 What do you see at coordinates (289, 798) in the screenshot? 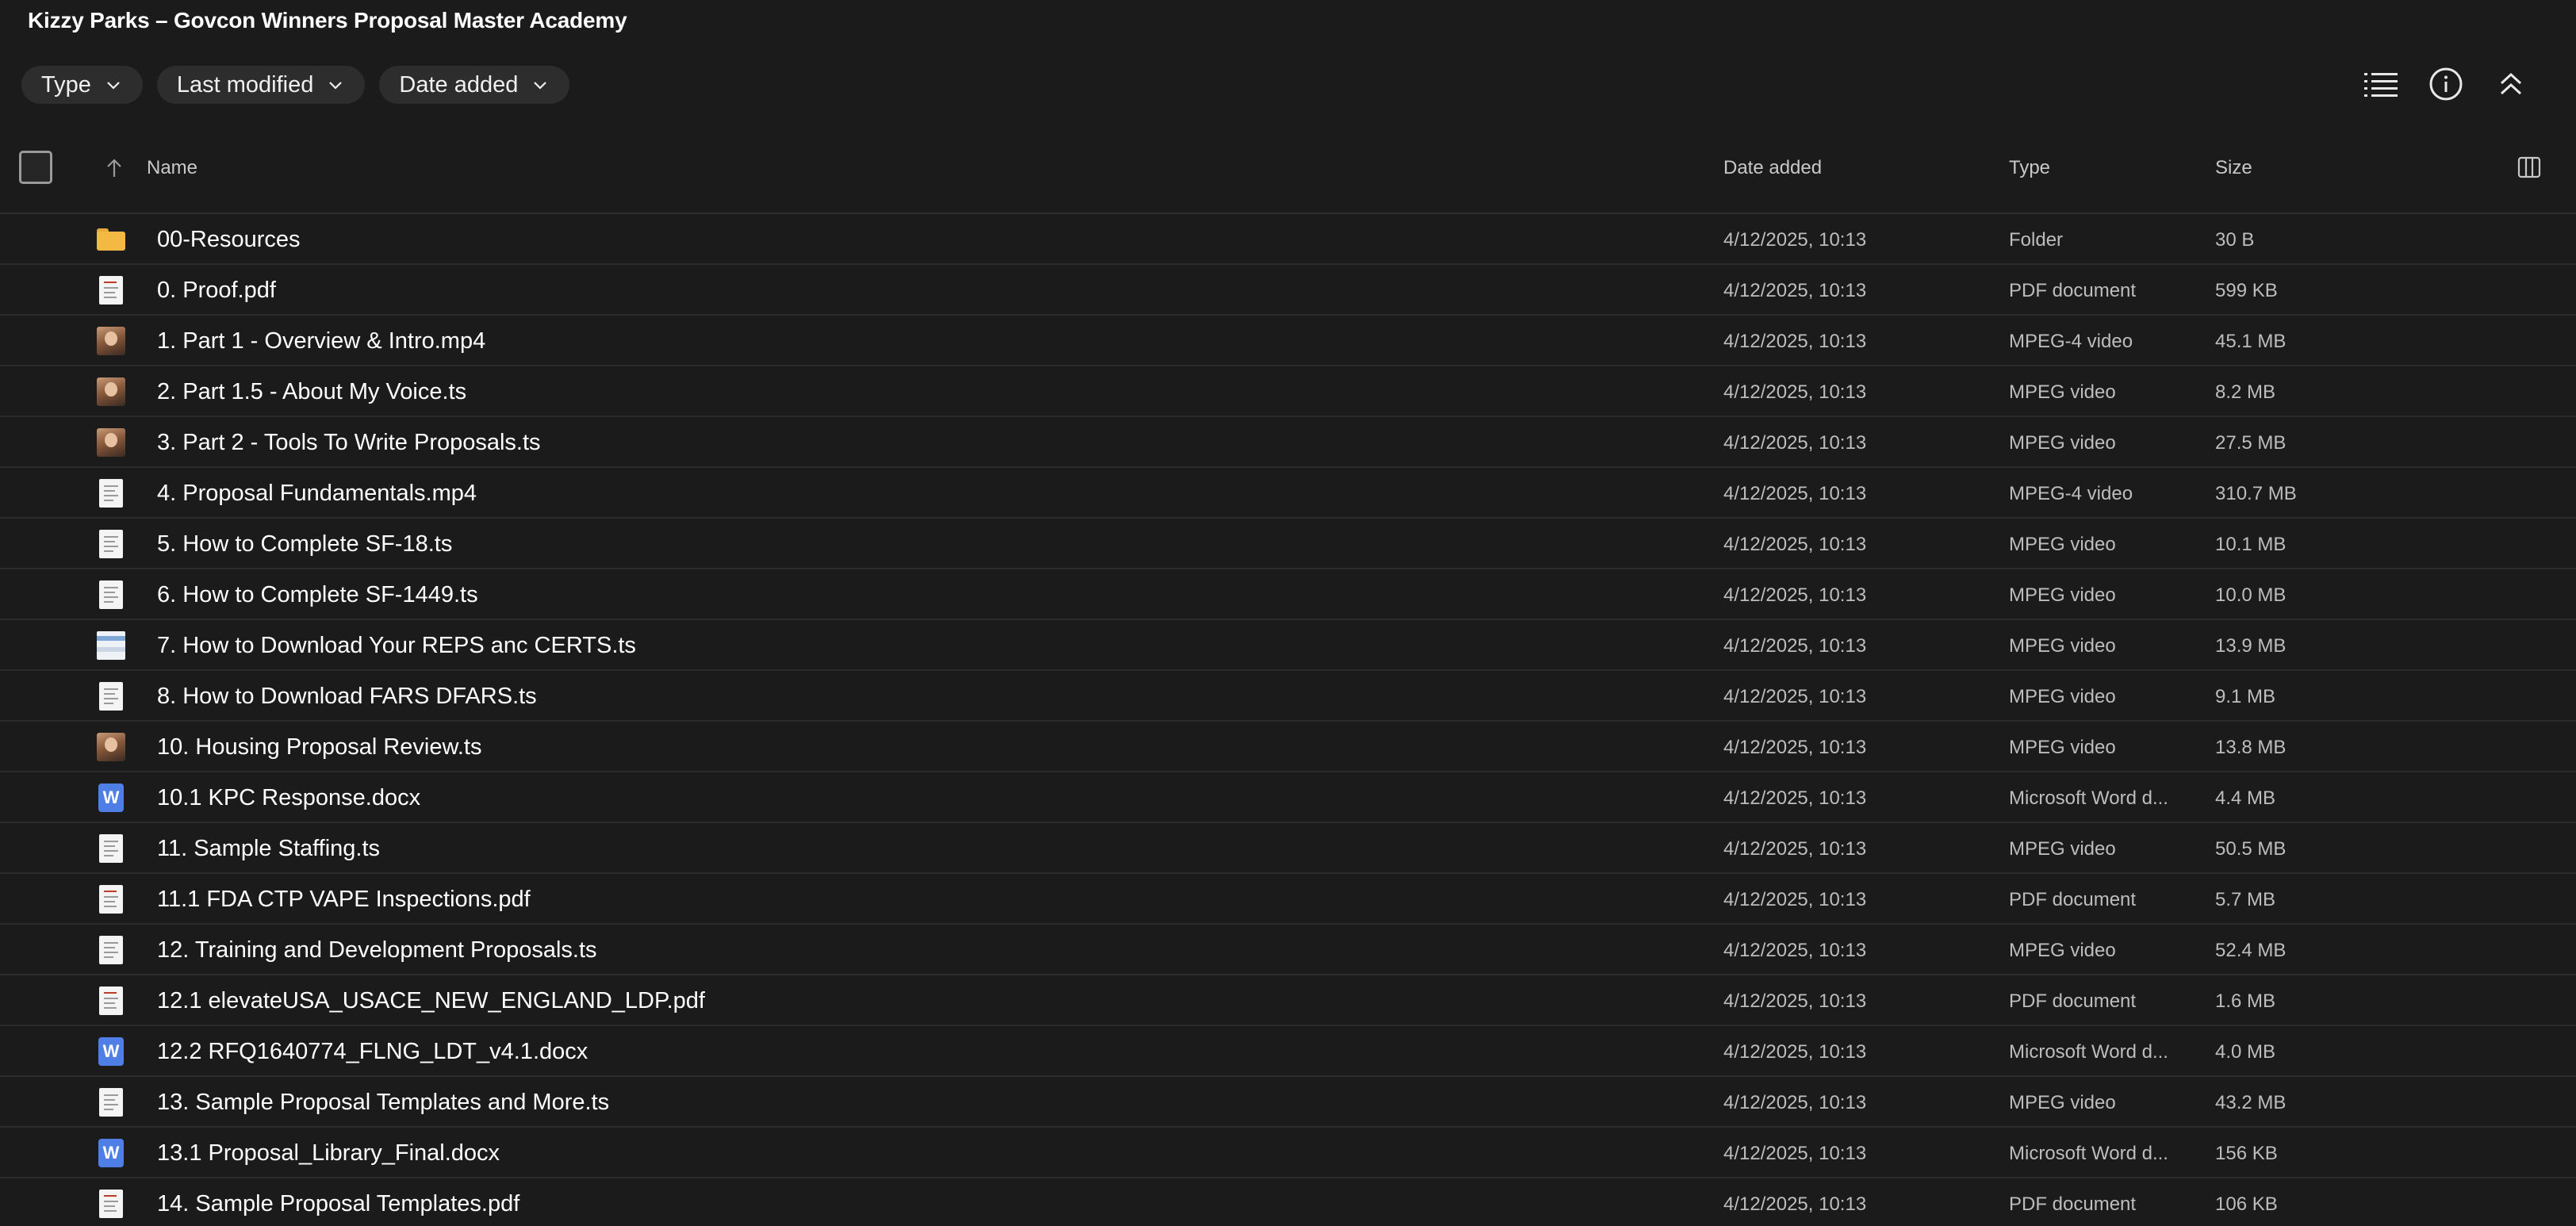
I see `file-name: 10.1 KPC Response.docx` at bounding box center [289, 798].